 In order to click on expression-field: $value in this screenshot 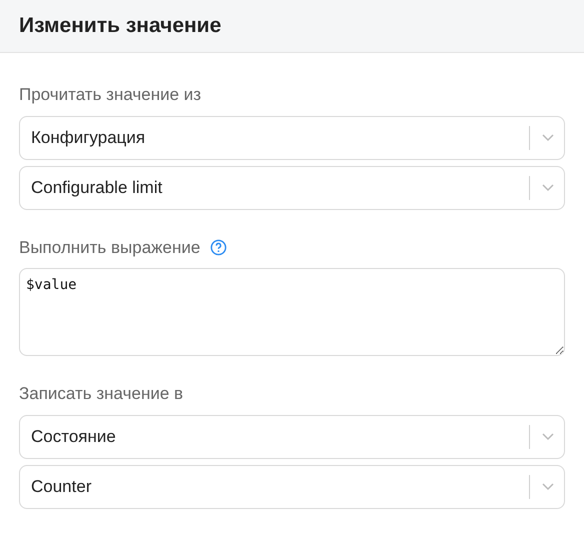, I will do `click(292, 312)`.